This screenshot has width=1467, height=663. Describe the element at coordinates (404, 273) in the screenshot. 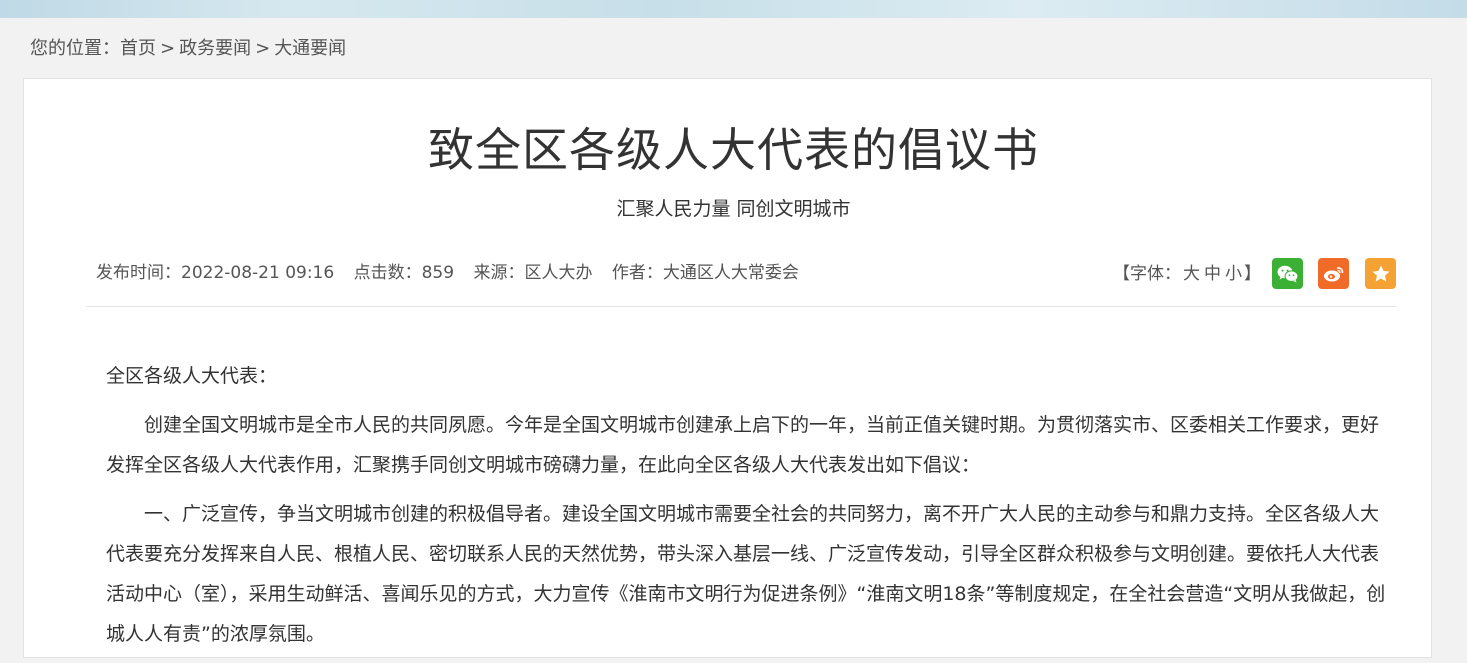

I see `view-count: 点击数：859` at that location.